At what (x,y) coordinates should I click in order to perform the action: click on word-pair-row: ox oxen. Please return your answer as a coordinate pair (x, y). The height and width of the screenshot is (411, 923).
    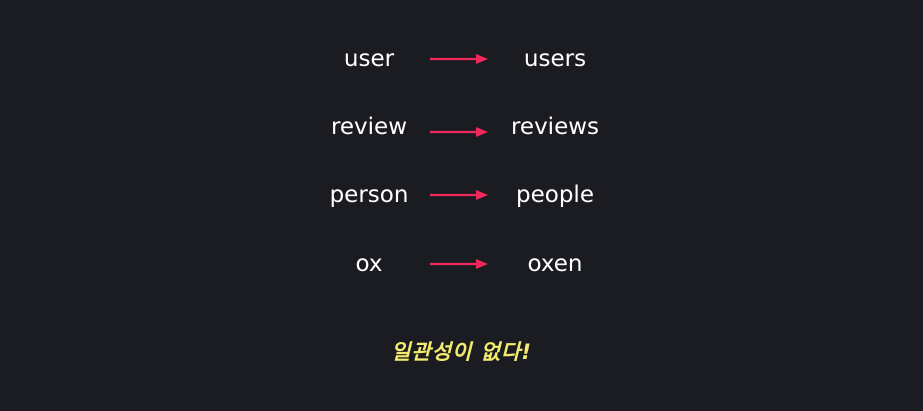
    Looking at the image, I should click on (461, 264).